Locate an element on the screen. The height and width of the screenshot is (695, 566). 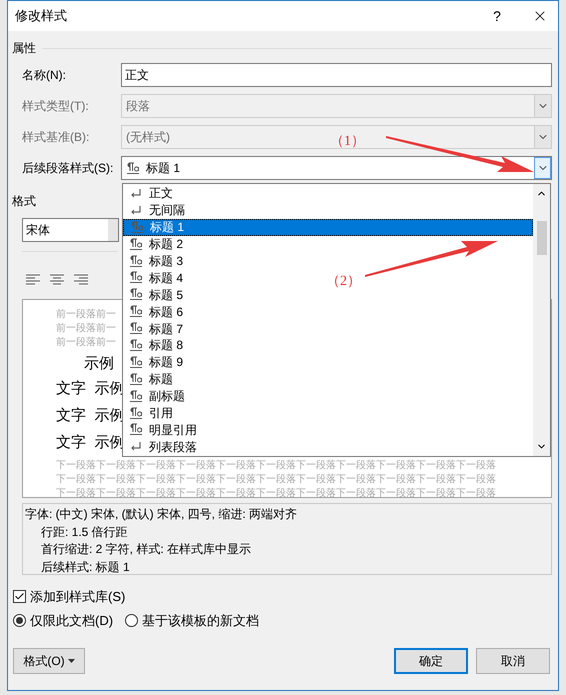
name-input: 正文 is located at coordinates (336, 75).